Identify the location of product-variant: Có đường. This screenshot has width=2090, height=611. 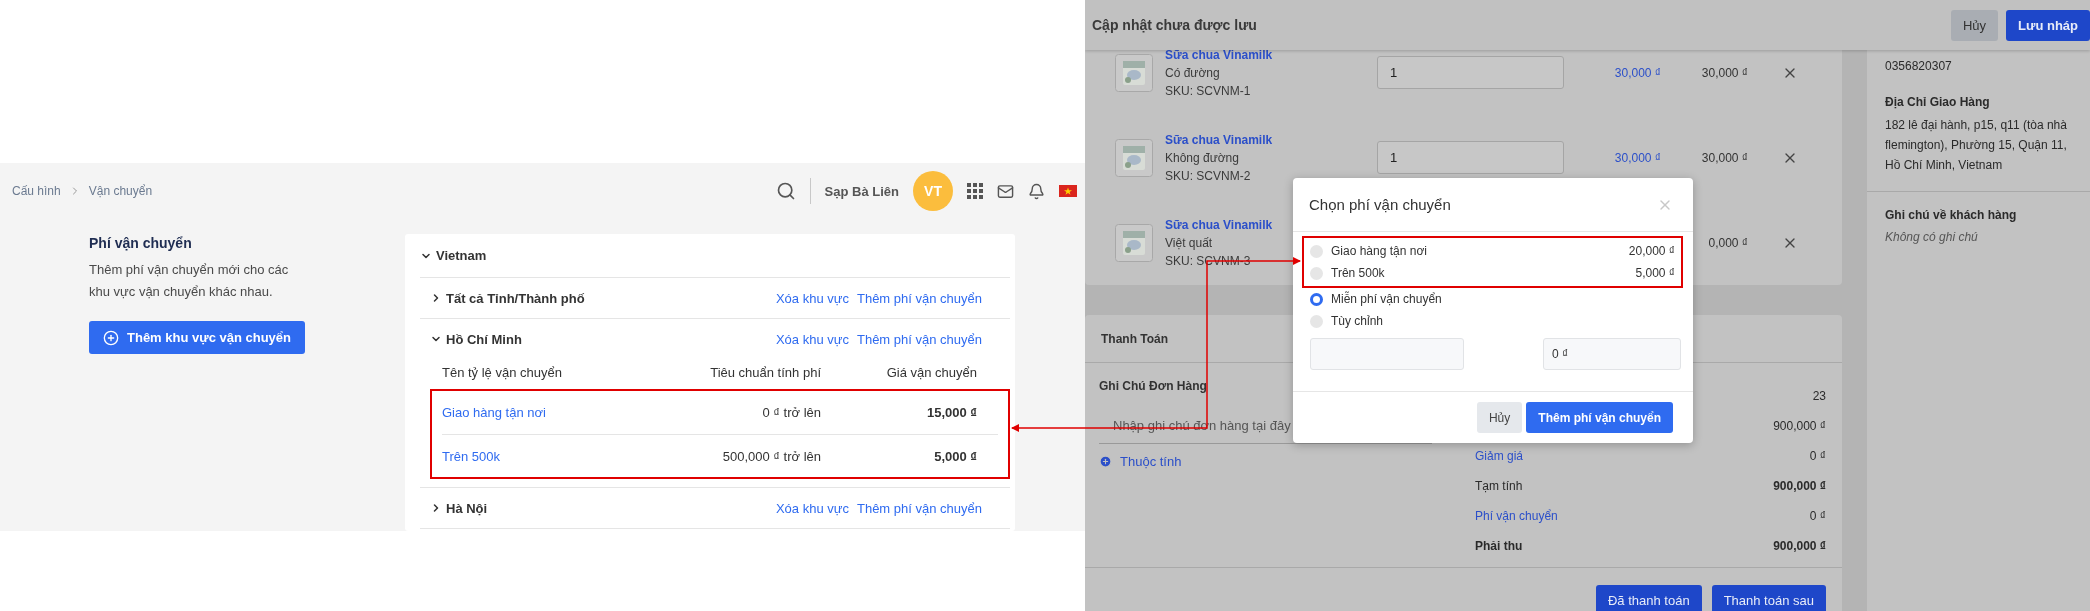
(1192, 72).